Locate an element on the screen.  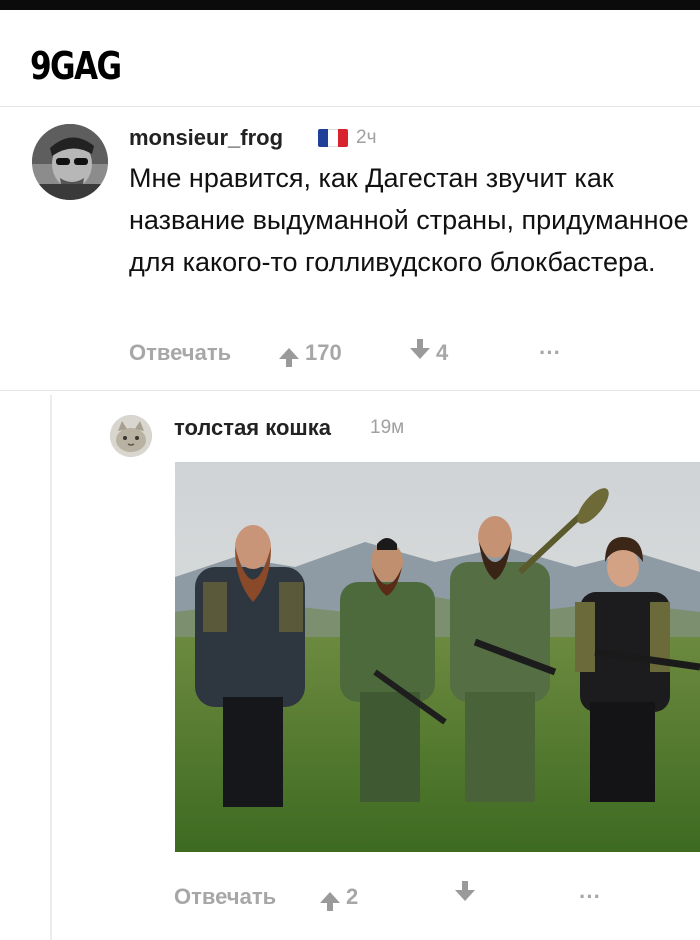
downvote-button is located at coordinates (465, 893).